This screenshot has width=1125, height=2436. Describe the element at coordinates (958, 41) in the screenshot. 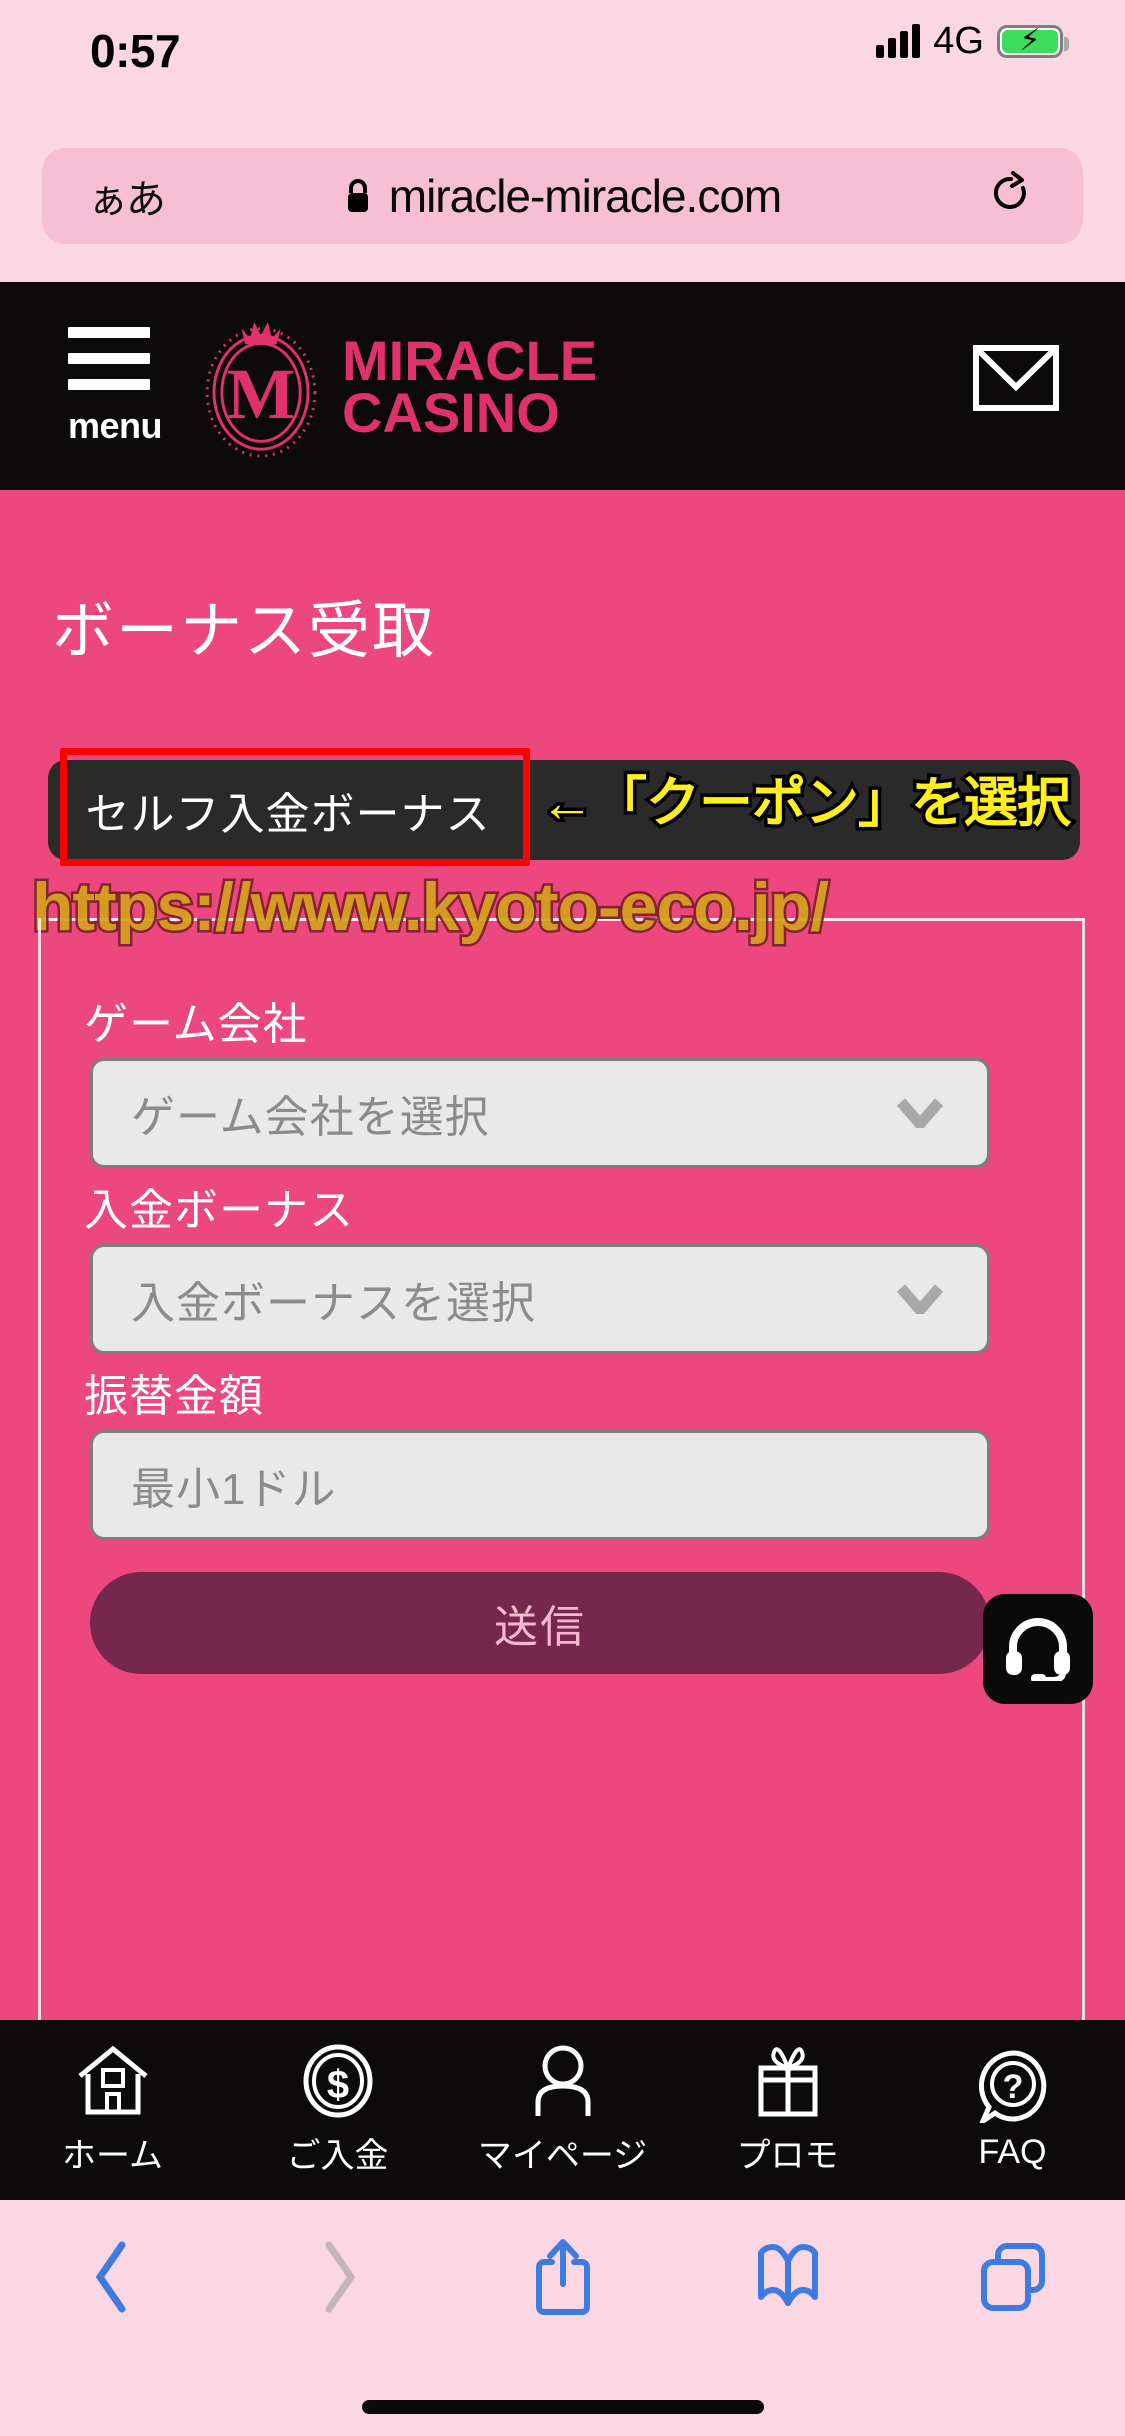

I see `status-bar-network: 4G` at that location.